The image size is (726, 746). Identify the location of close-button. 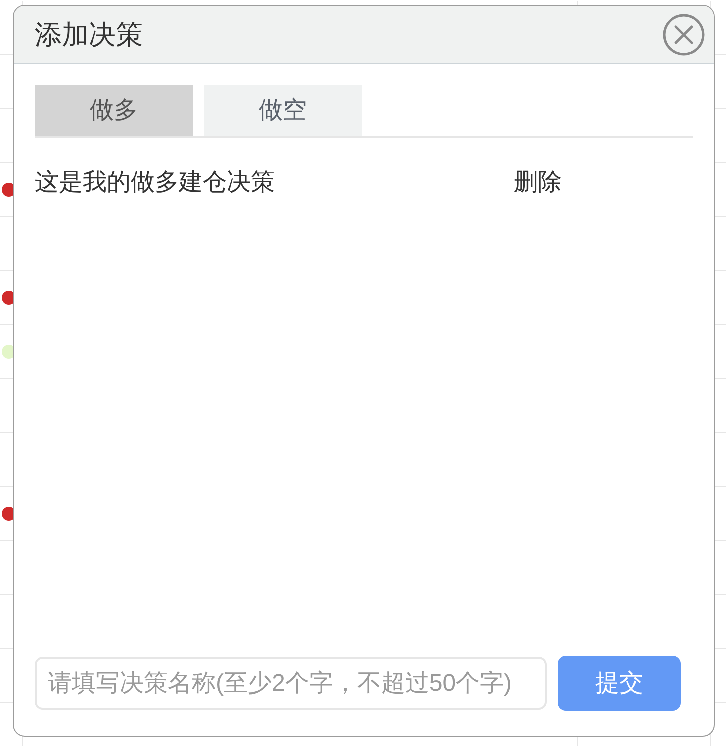
(684, 35).